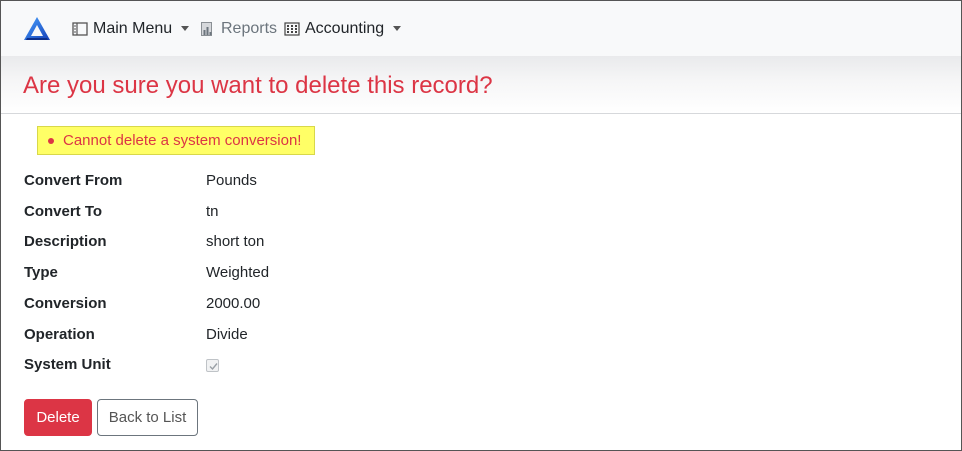  Describe the element at coordinates (292, 29) in the screenshot. I see `ledger-grid-icon` at that location.